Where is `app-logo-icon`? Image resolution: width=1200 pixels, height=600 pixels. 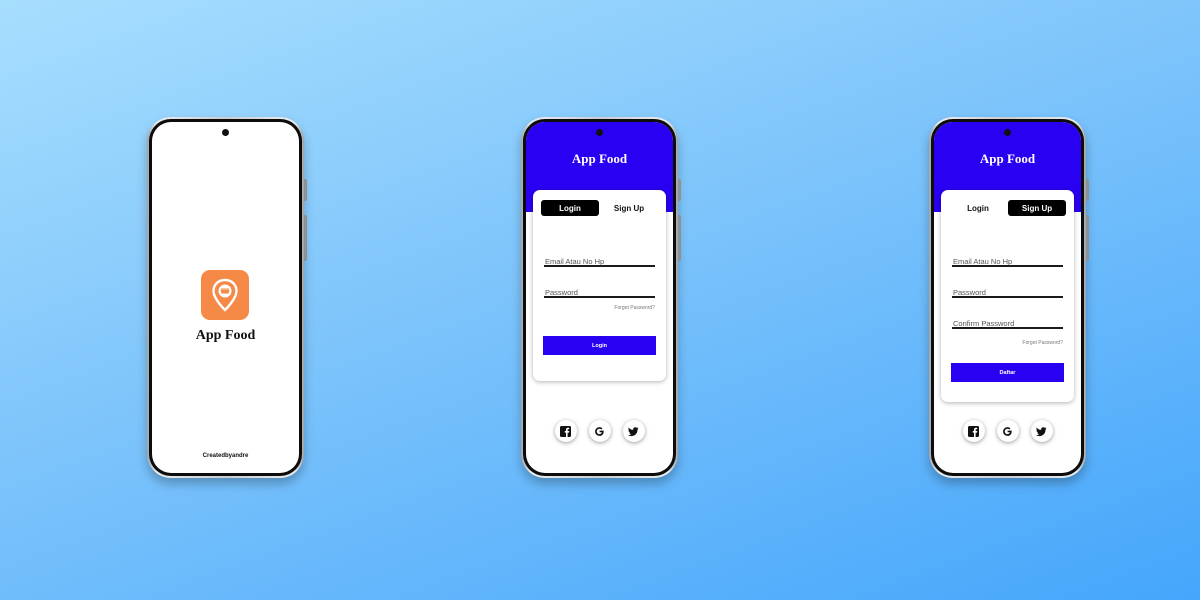
app-logo-icon is located at coordinates (225, 295).